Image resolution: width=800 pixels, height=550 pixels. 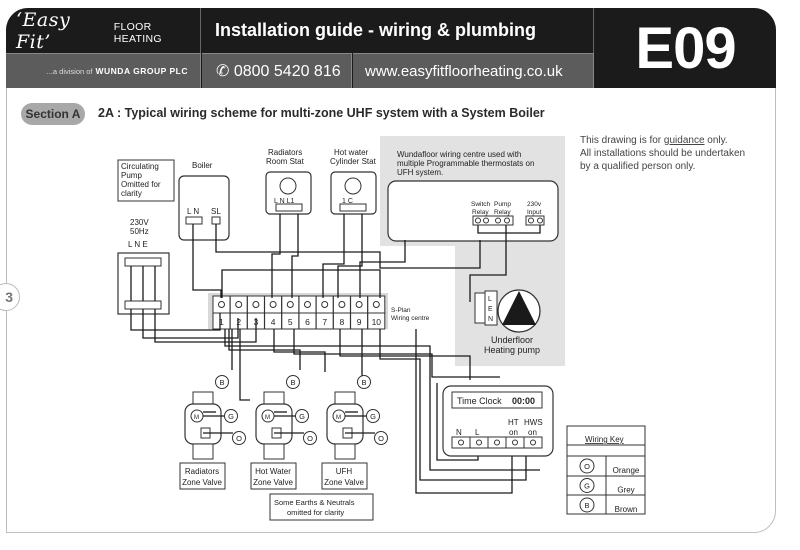 I want to click on switch-relay-2: Relay, so click(x=480, y=212).